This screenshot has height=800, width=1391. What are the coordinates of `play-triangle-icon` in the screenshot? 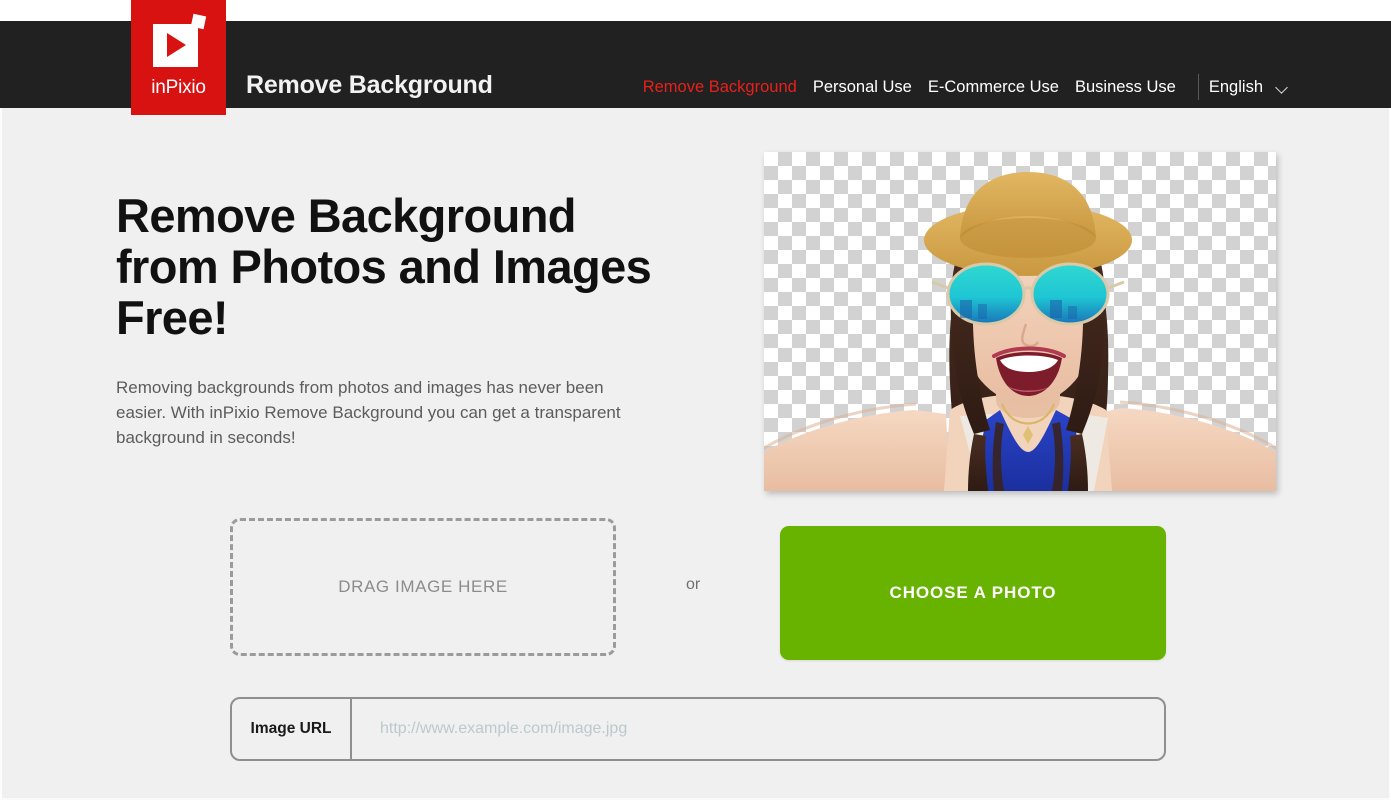 It's located at (176, 45).